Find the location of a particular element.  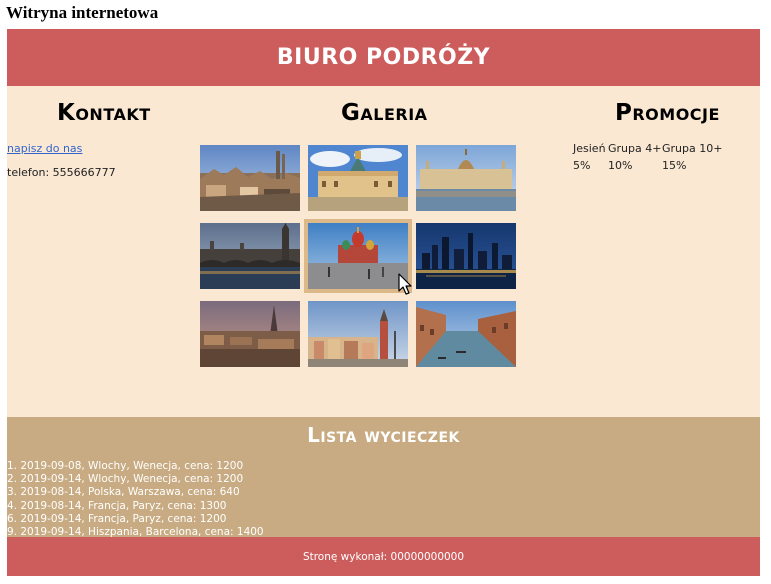

gallery-photo-barcelona is located at coordinates (250, 178).